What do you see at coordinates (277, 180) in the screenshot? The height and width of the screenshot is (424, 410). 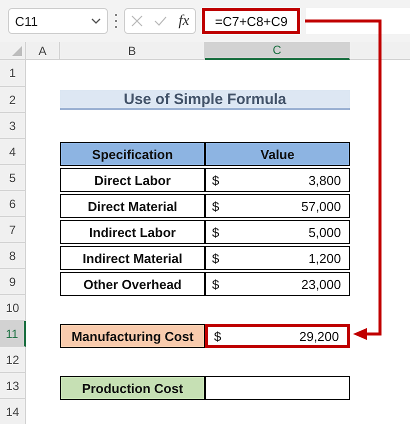 I see `table-cell: $ 3,800` at bounding box center [277, 180].